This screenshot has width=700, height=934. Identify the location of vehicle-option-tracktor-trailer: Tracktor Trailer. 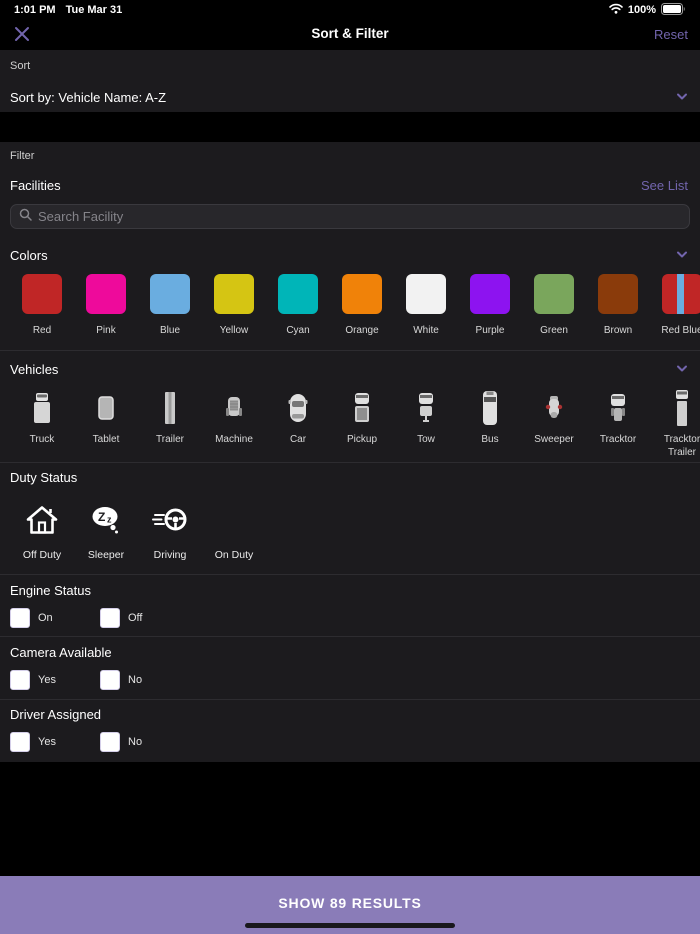
(681, 423).